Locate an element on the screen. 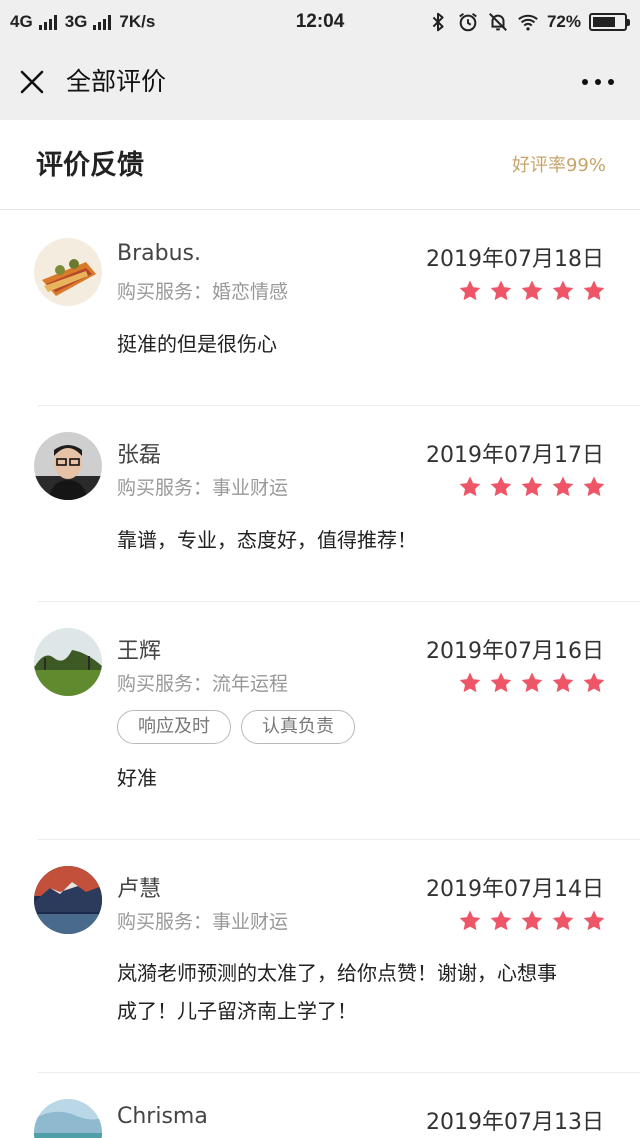 This screenshot has width=640, height=1138. review-date: 2019年07月17日 is located at coordinates (515, 455).